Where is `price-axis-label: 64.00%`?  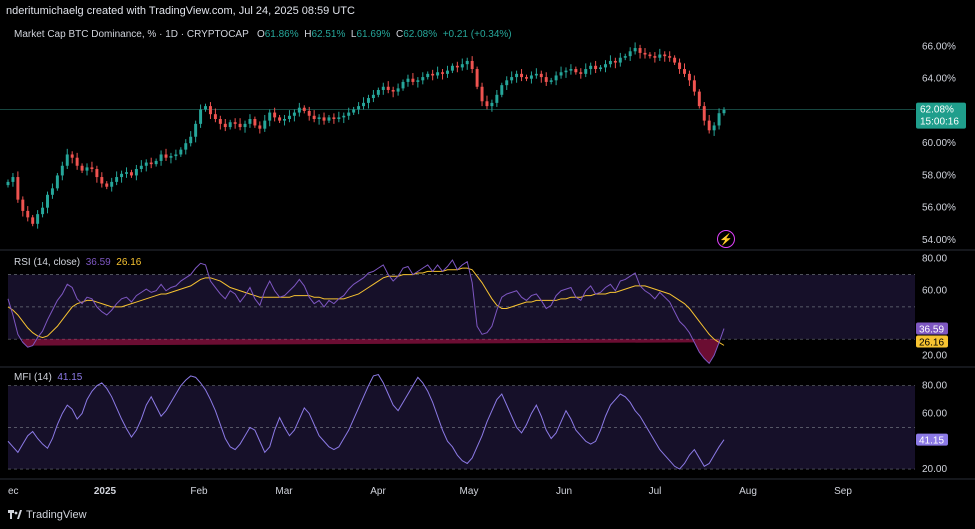 price-axis-label: 64.00% is located at coordinates (939, 79).